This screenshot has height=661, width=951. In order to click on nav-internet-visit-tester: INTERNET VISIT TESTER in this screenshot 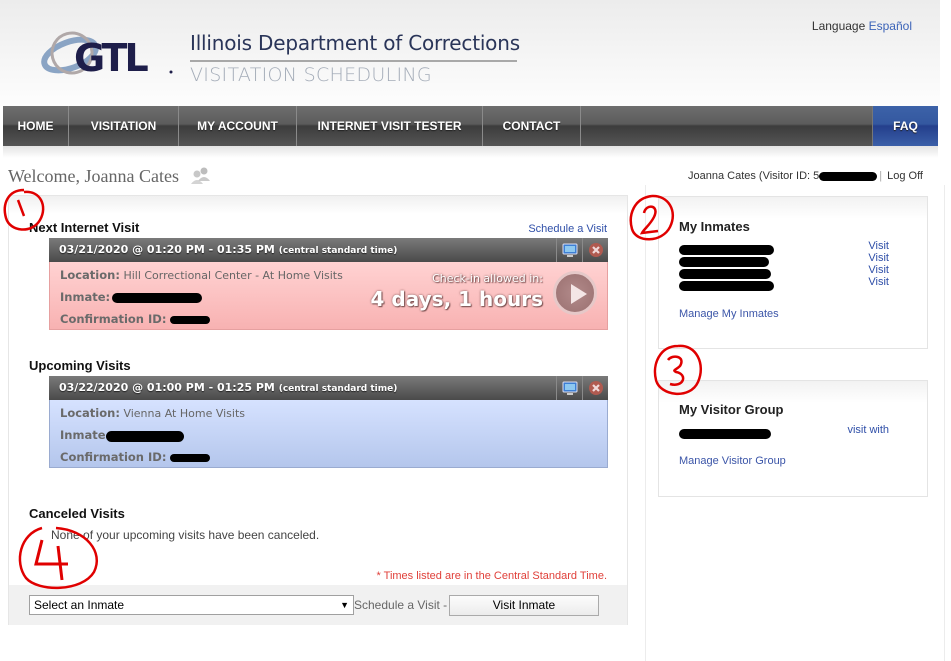, I will do `click(390, 126)`.